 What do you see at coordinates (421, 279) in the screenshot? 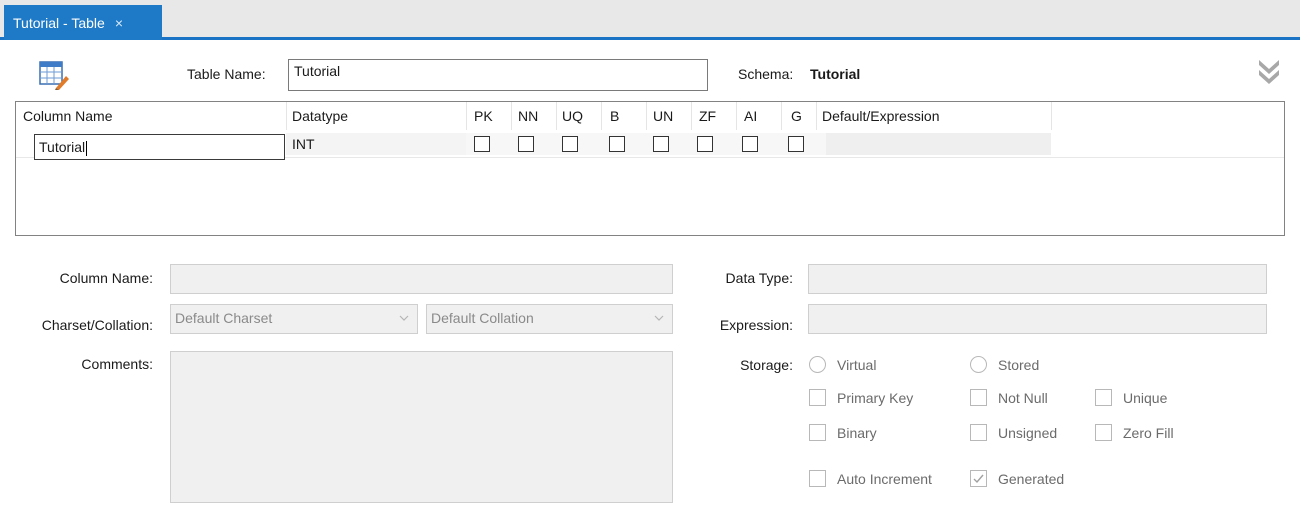
I see `column-name-detail-input` at bounding box center [421, 279].